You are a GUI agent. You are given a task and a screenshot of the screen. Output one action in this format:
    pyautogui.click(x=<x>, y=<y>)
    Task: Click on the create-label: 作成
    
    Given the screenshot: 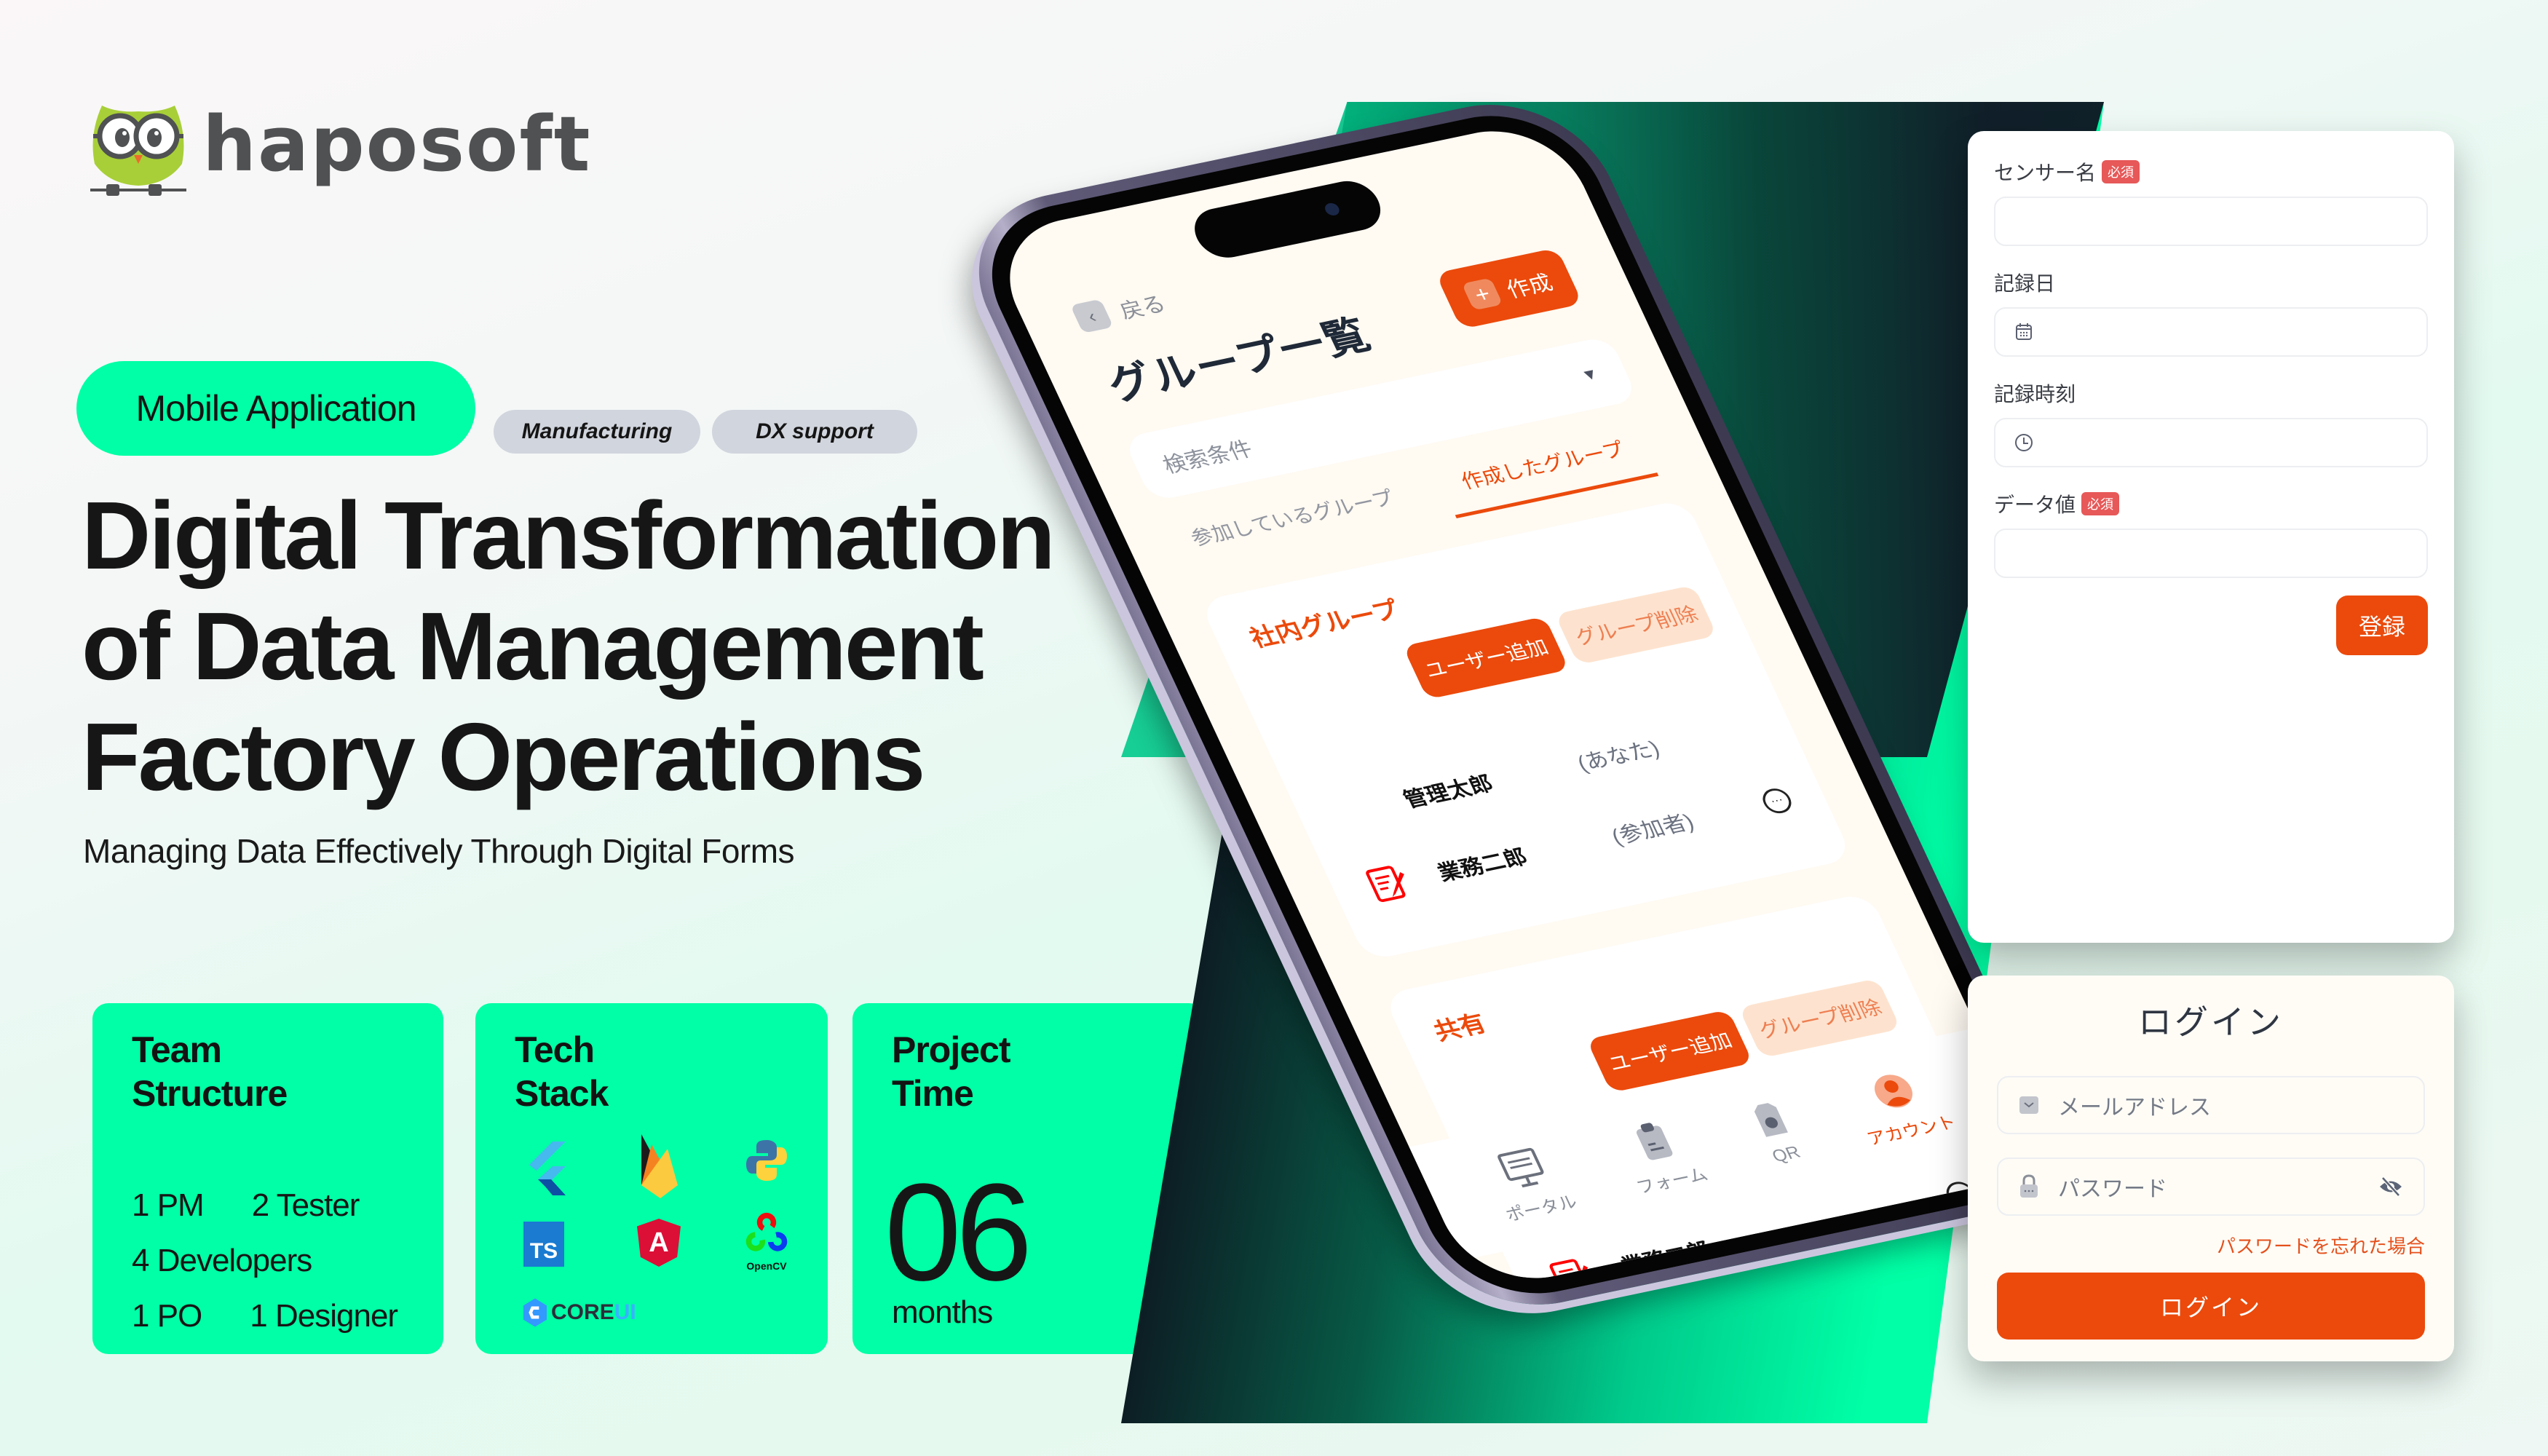 What is the action you would take?
    pyautogui.click(x=1530, y=287)
    